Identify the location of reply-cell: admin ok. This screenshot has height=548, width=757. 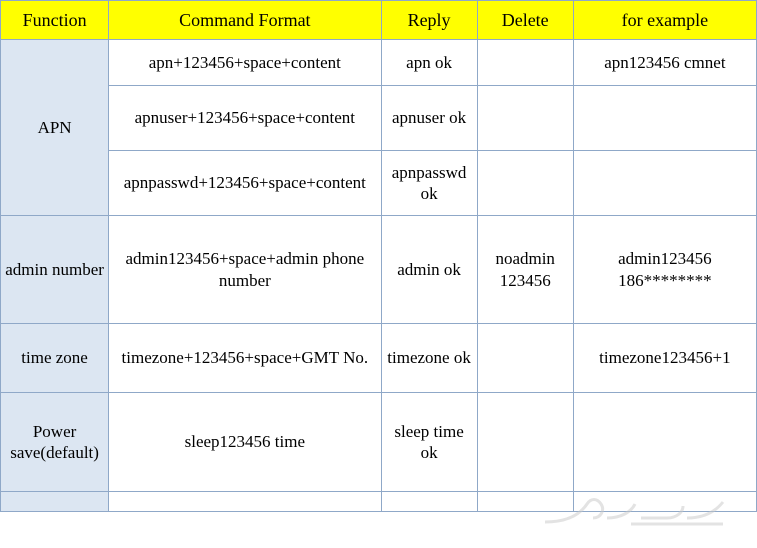
(429, 269).